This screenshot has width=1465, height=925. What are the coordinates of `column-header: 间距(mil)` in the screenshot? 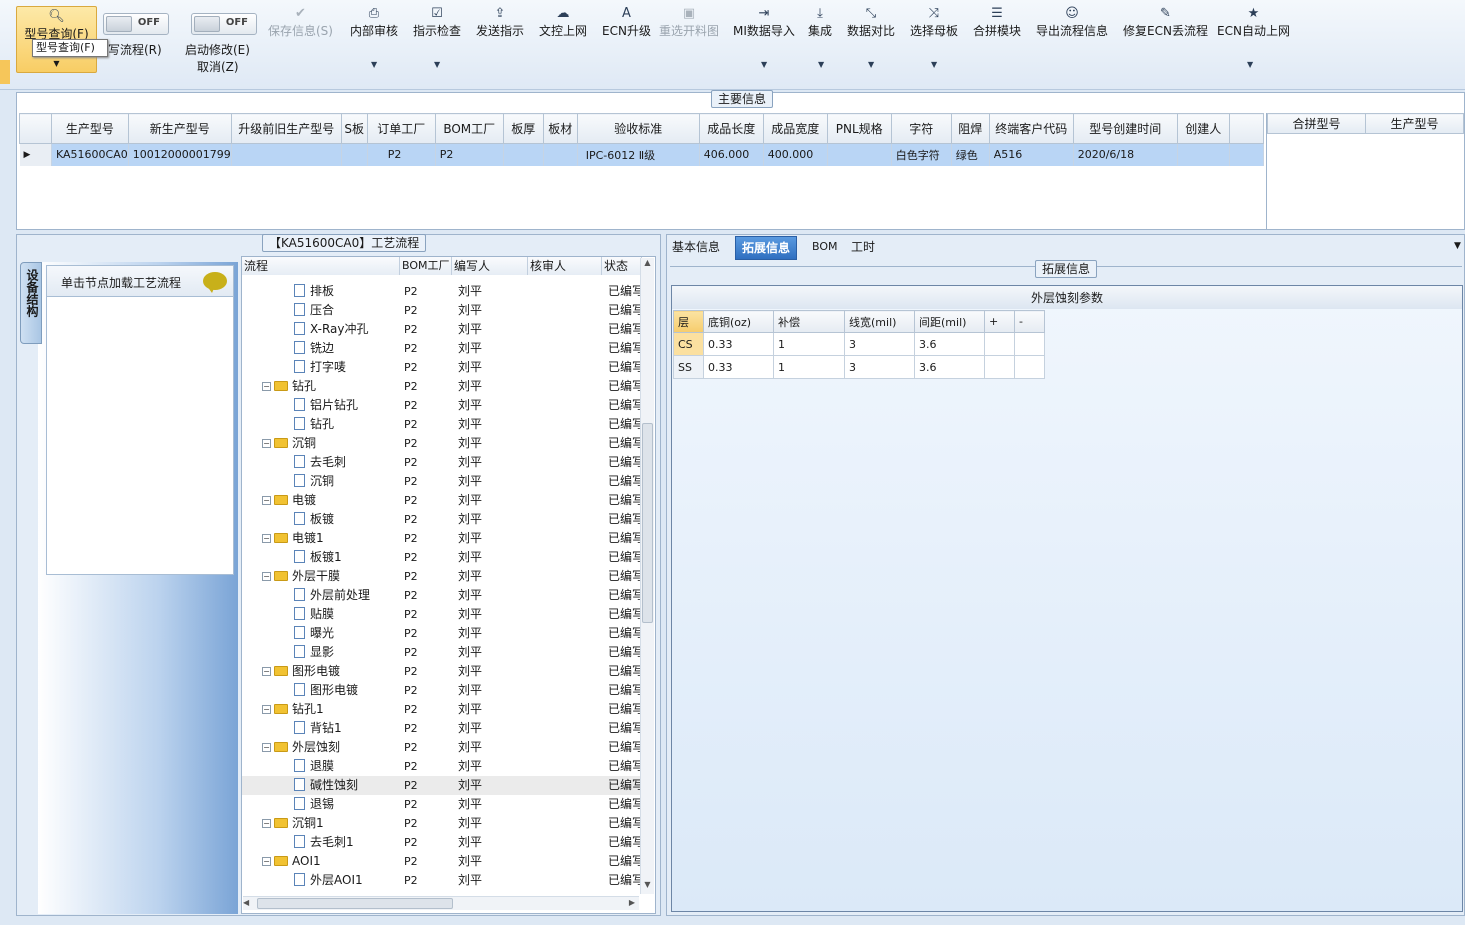 It's located at (949, 321).